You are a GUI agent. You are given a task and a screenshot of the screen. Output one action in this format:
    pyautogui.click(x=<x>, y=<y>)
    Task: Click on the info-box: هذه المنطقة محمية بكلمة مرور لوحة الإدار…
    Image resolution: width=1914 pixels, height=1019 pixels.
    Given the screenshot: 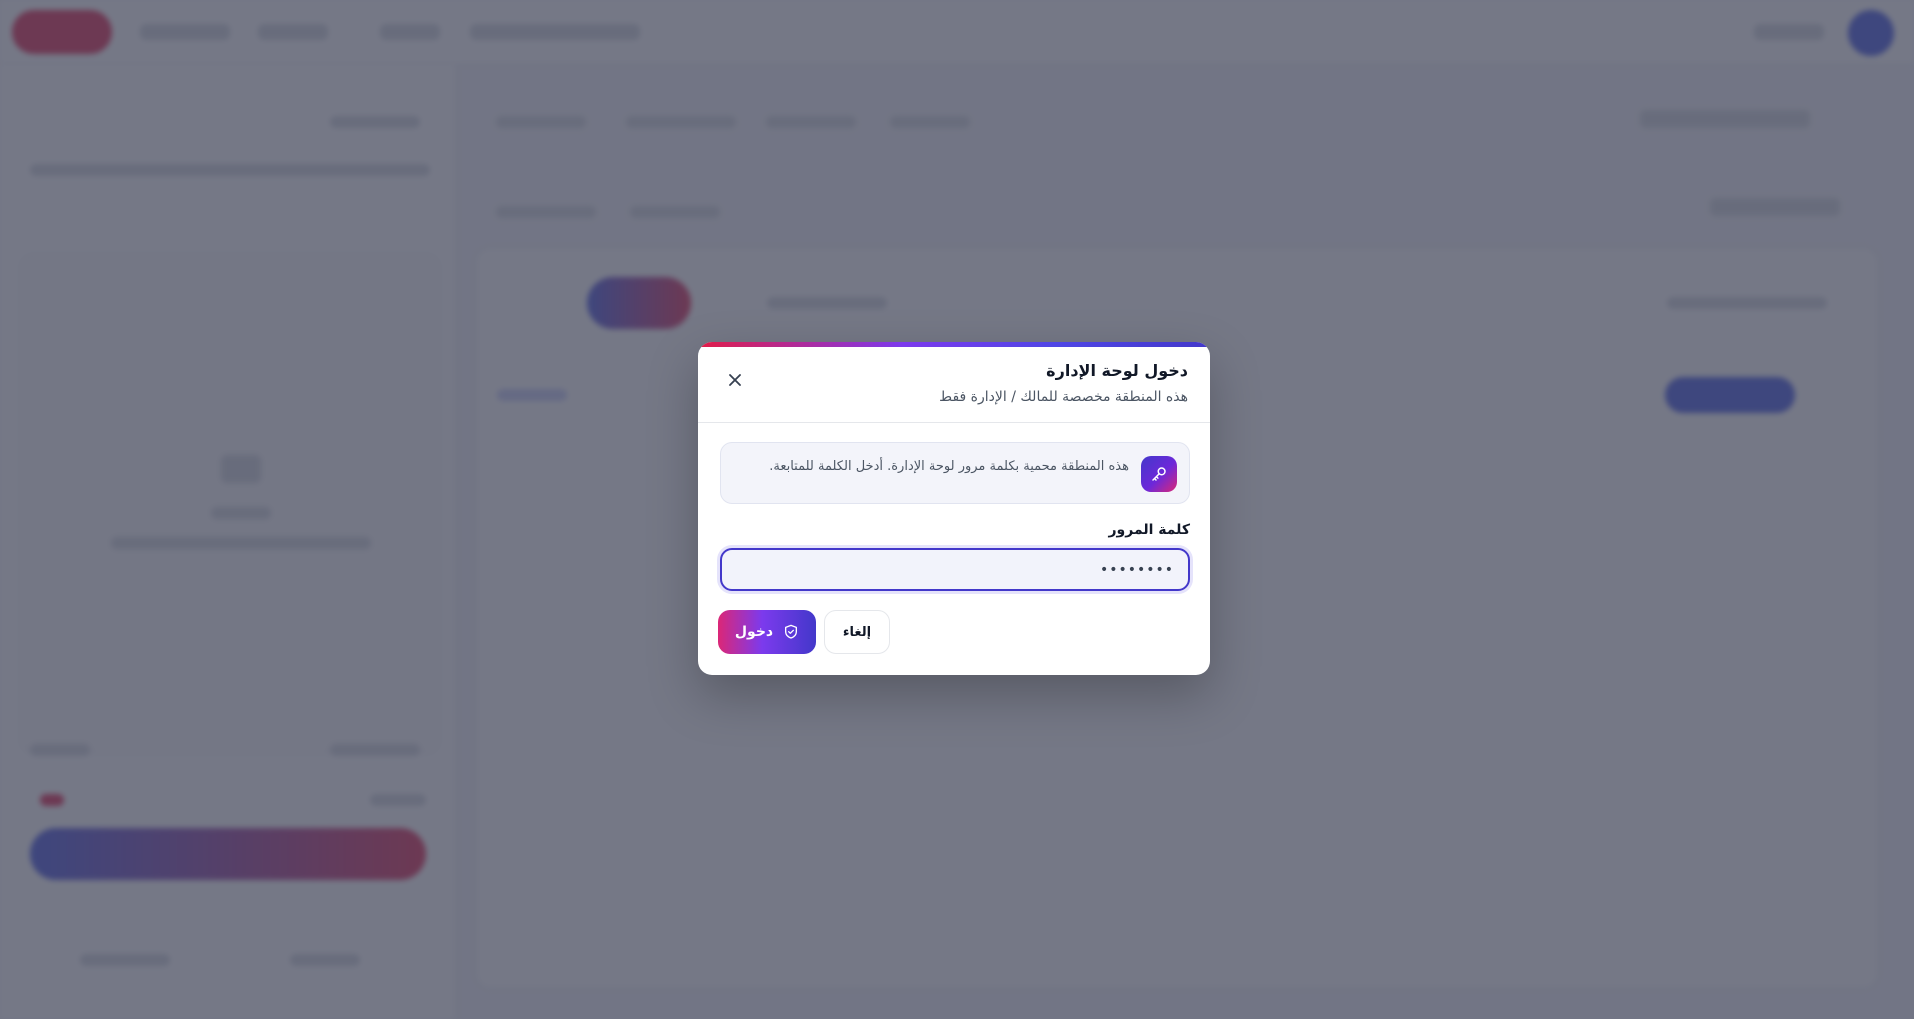 What is the action you would take?
    pyautogui.click(x=955, y=473)
    